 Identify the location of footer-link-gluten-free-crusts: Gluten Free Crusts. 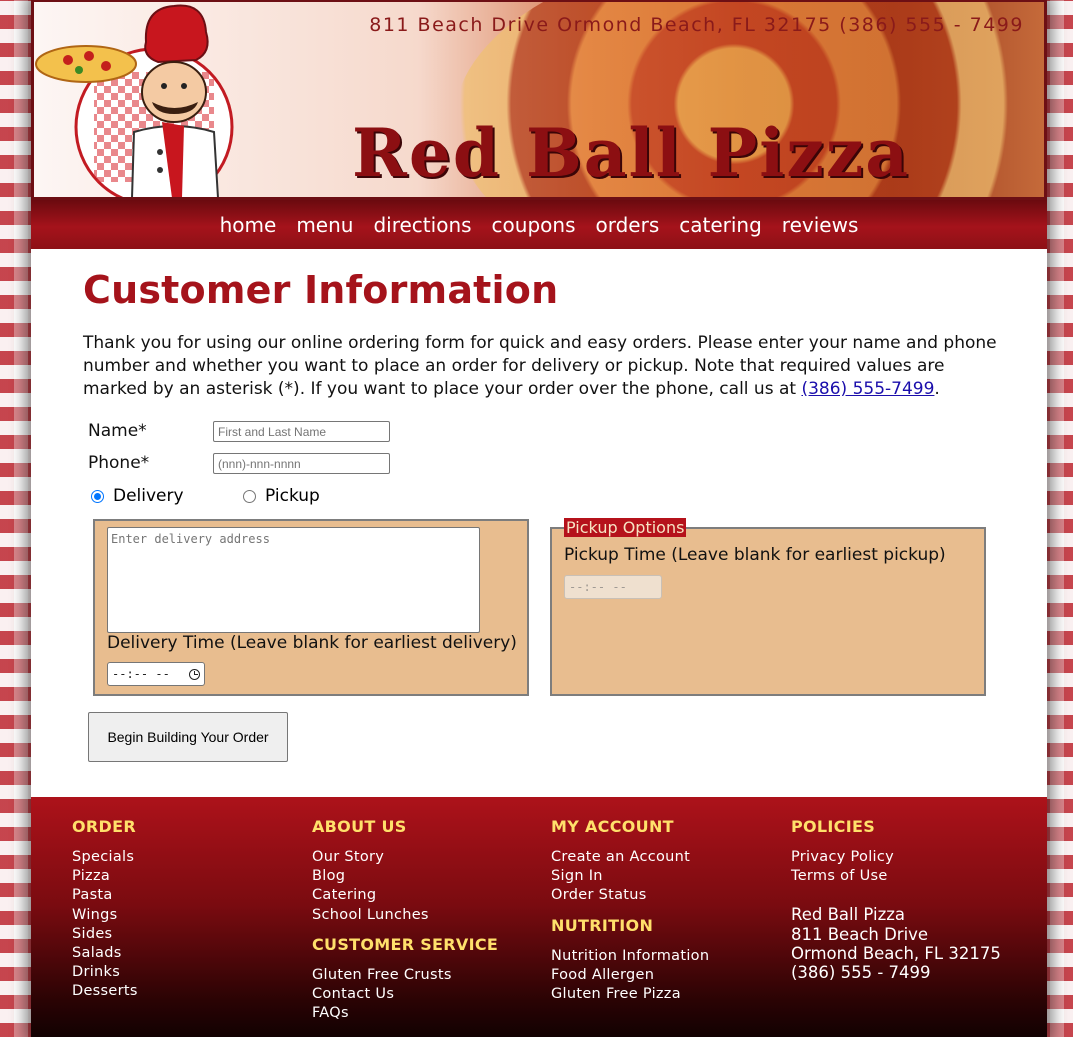
(382, 975).